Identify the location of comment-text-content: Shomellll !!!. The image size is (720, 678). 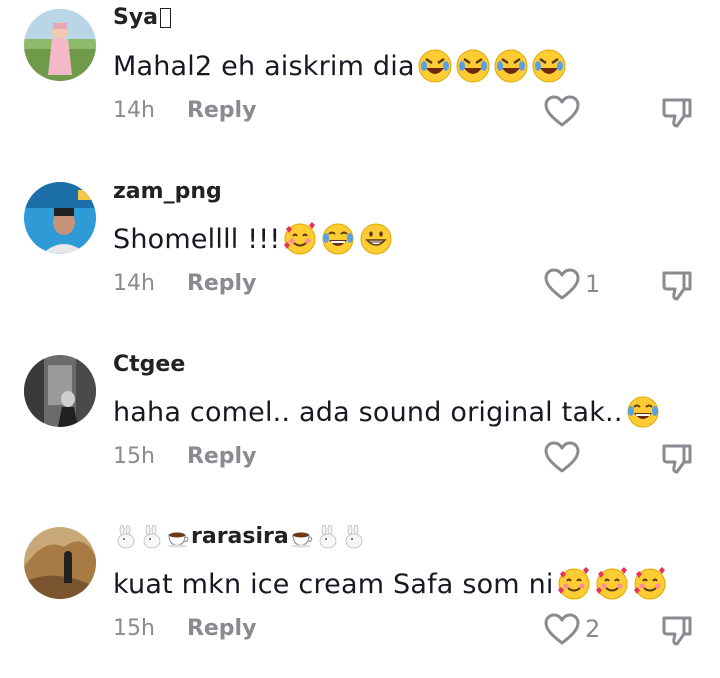
(197, 239).